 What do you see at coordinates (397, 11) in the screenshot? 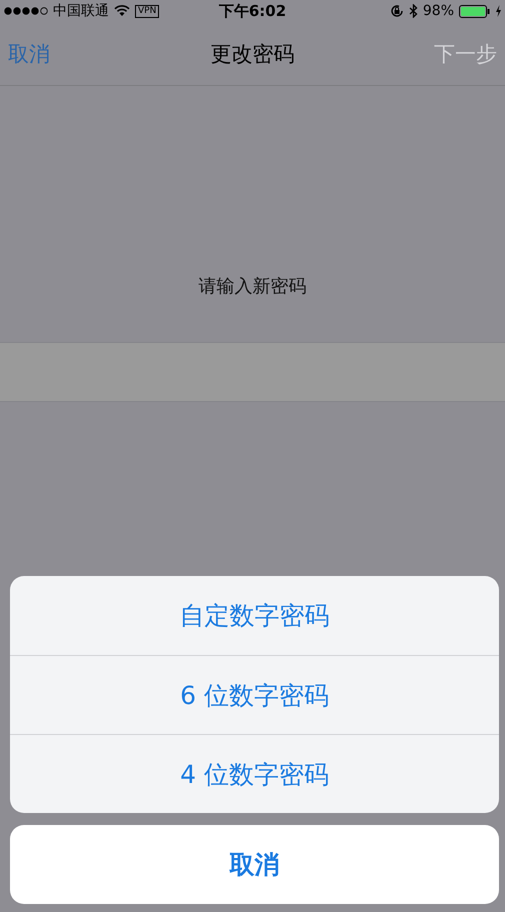
I see `rotation-lock-icon` at bounding box center [397, 11].